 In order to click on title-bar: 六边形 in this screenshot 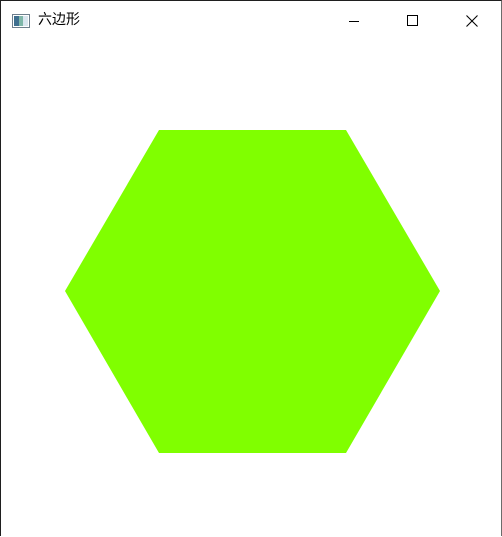, I will do `click(251, 21)`.